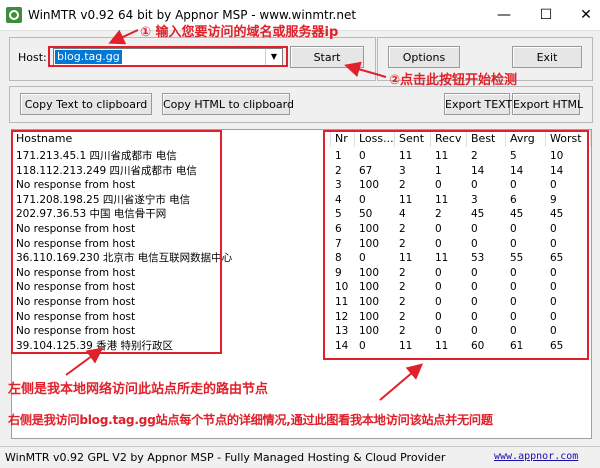 Image resolution: width=600 pixels, height=468 pixels. What do you see at coordinates (453, 80) in the screenshot?
I see `annotation-step-2: ②点击此按钮开始检测` at bounding box center [453, 80].